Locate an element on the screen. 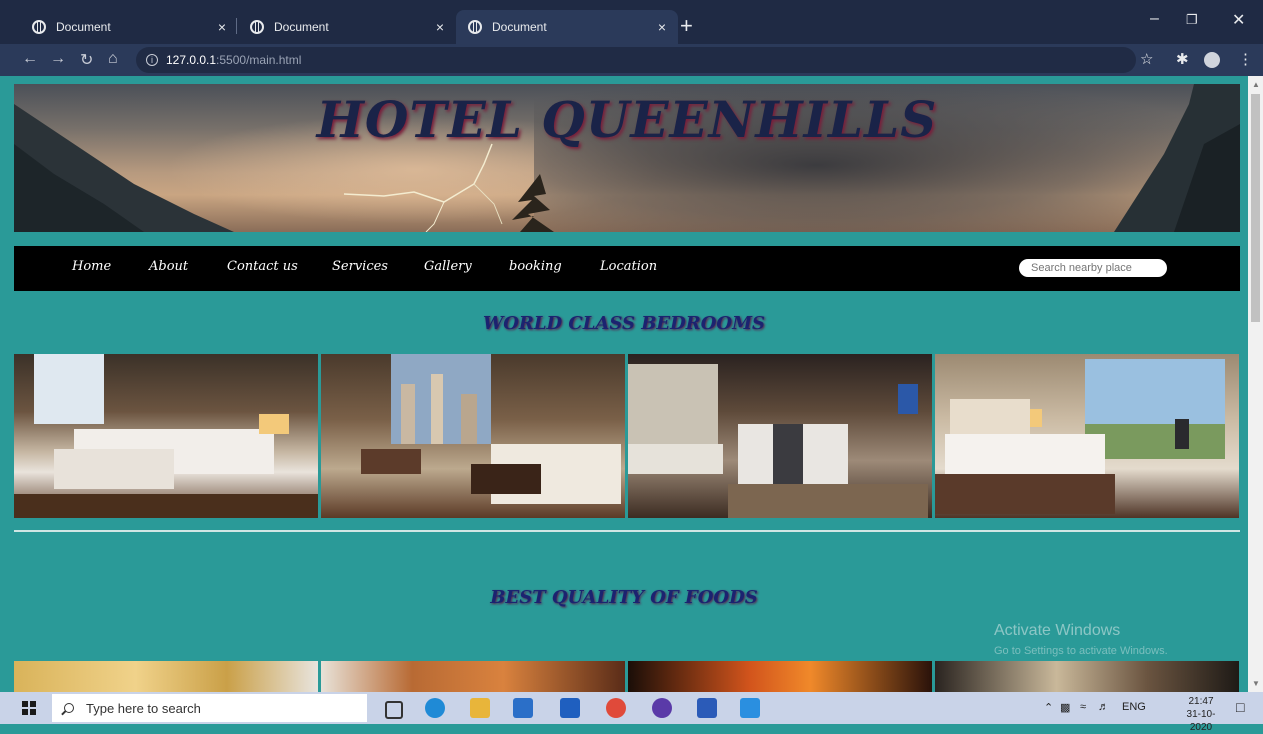  menu-kebab-icon: ⋮ is located at coordinates (1245, 59).